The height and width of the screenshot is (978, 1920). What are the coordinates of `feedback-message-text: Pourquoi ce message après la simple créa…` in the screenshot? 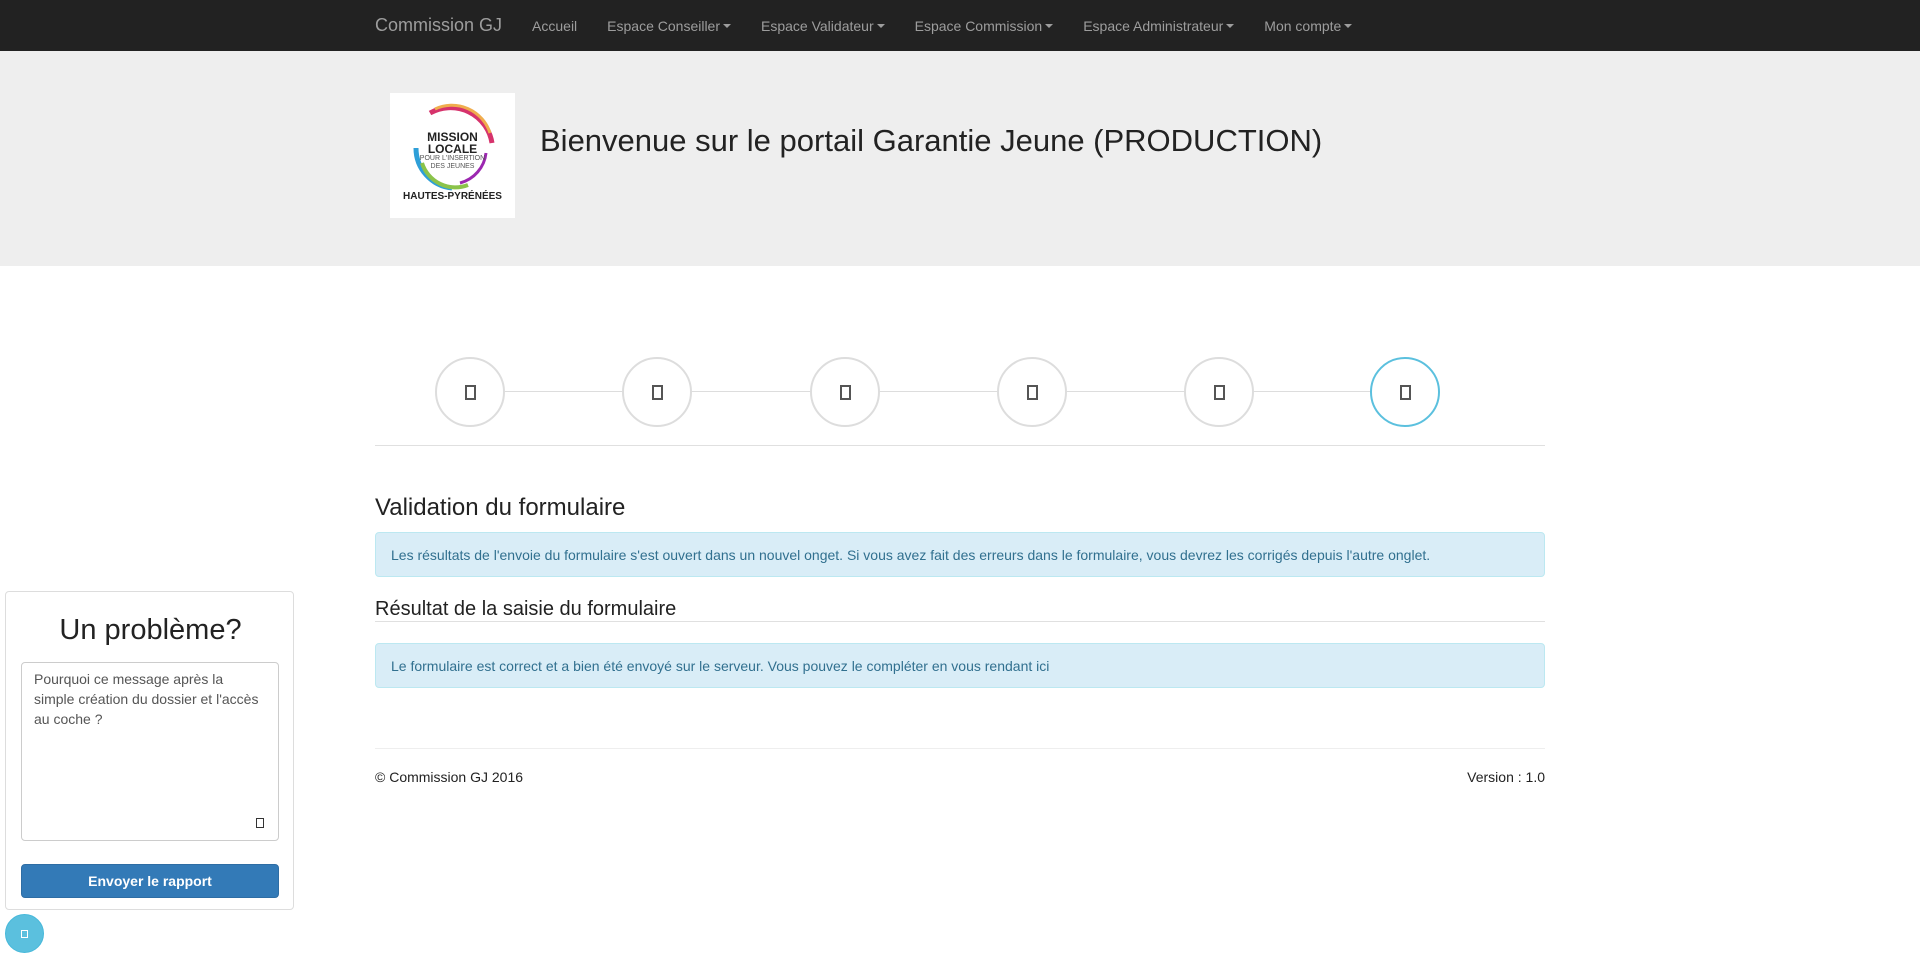 It's located at (146, 699).